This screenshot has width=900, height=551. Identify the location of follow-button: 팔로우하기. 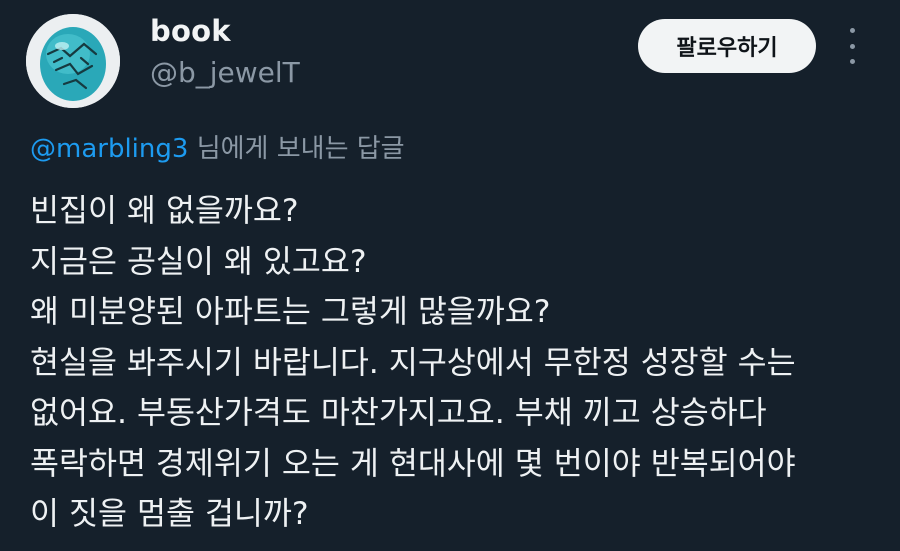
(727, 46).